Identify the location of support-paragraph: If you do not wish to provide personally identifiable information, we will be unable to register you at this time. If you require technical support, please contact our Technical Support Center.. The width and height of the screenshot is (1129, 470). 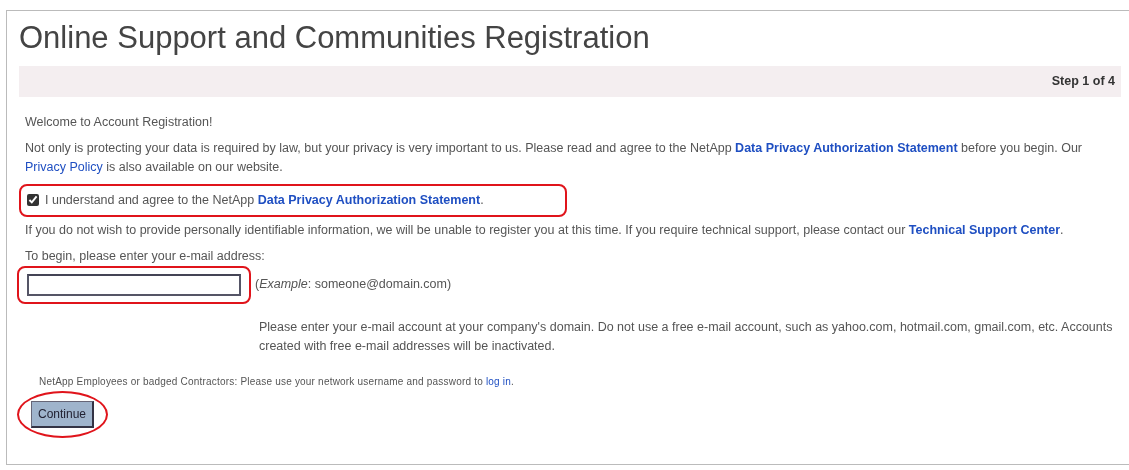
(545, 230).